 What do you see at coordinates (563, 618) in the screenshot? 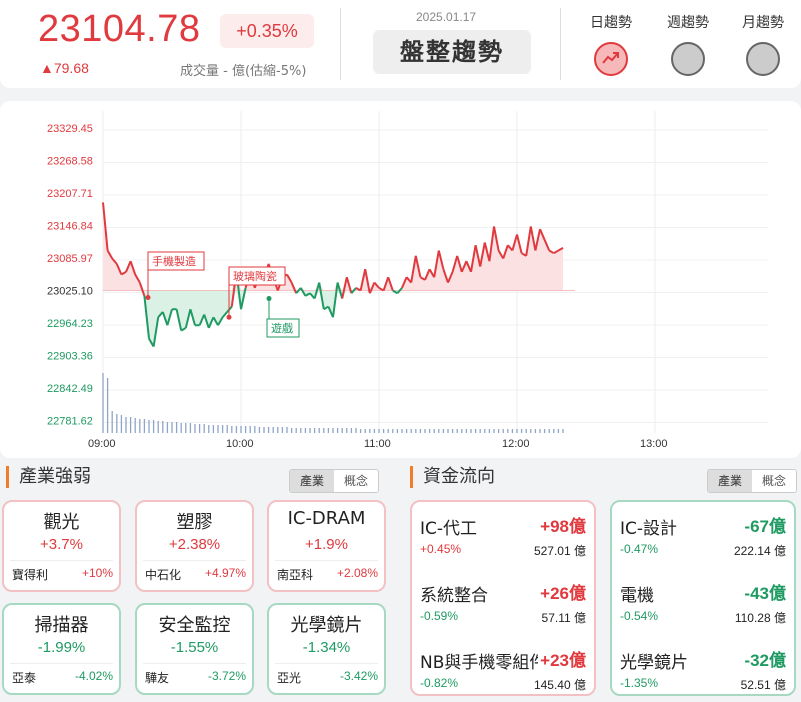
I see `flow-value: 57.11 億` at bounding box center [563, 618].